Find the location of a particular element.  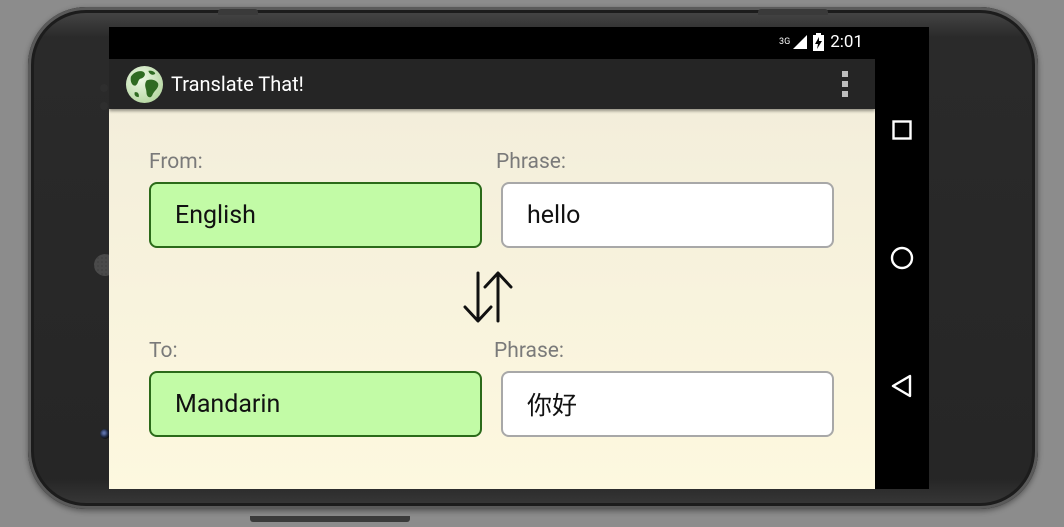

navigation-bar is located at coordinates (902, 258).